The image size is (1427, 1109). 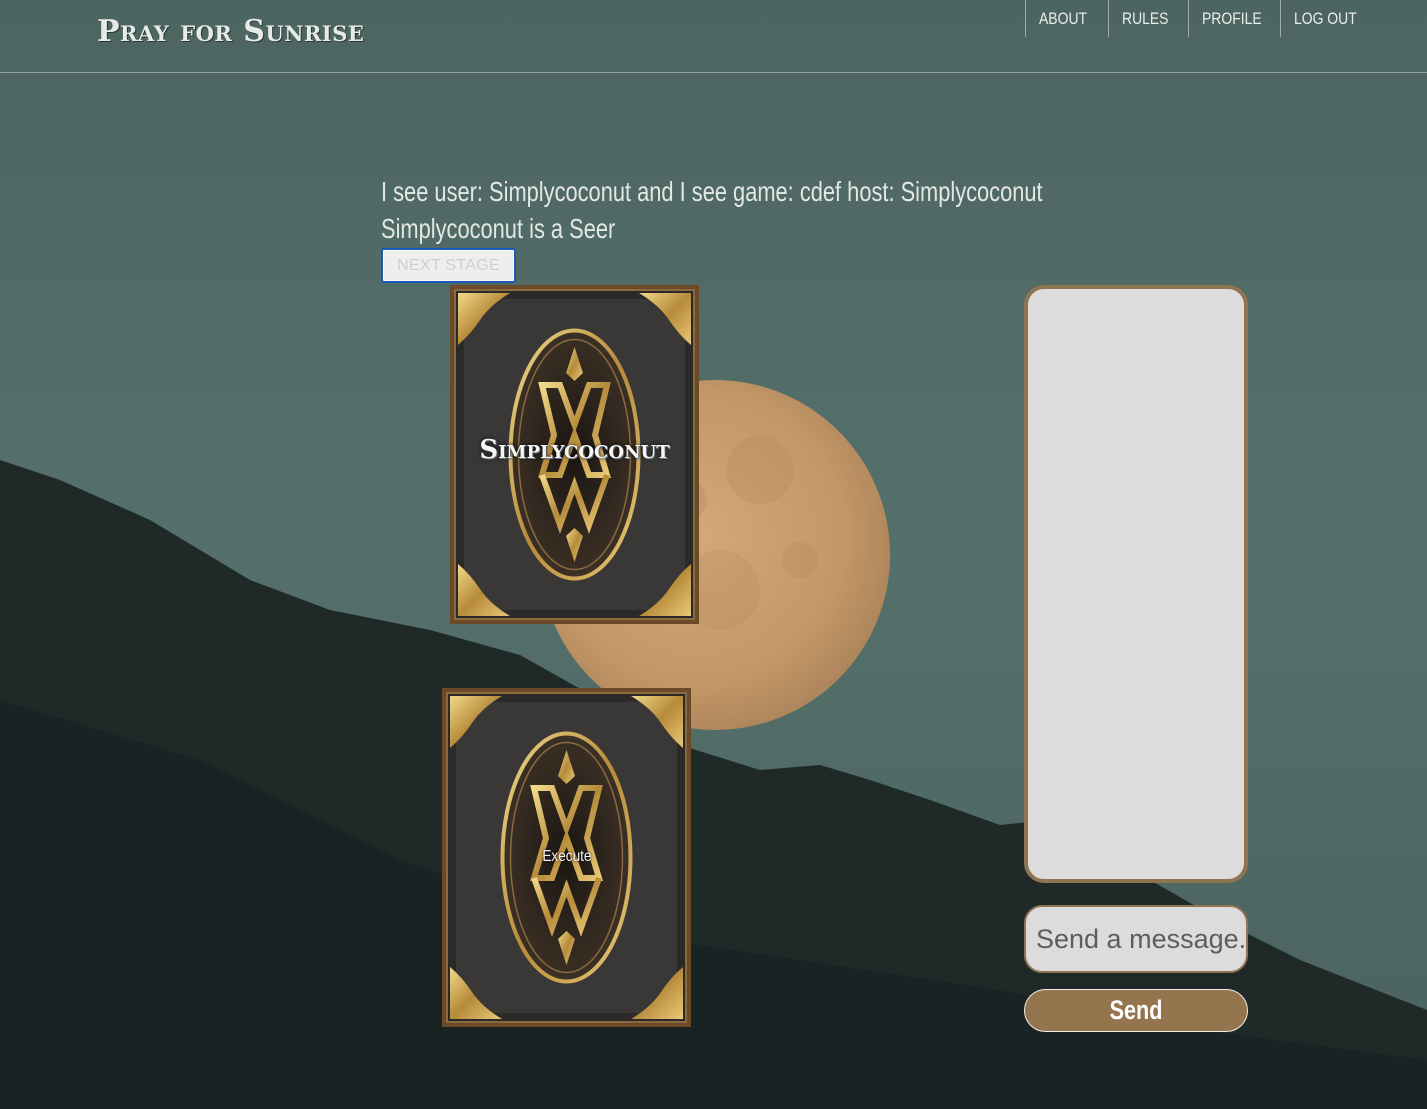 What do you see at coordinates (574, 450) in the screenshot?
I see `player-card-label: Simplycoconut` at bounding box center [574, 450].